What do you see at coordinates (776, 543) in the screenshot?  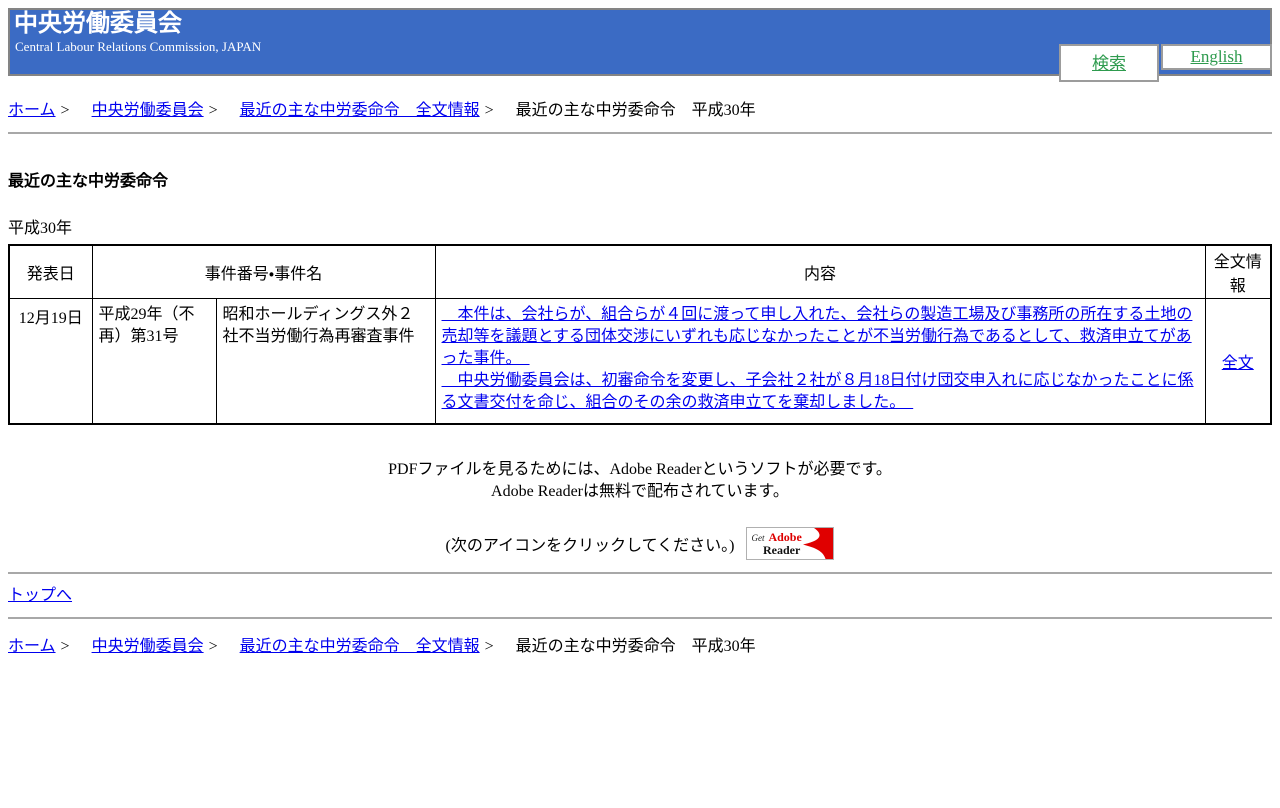 I see `adobe-badge-text: Get Adobe Reader` at bounding box center [776, 543].